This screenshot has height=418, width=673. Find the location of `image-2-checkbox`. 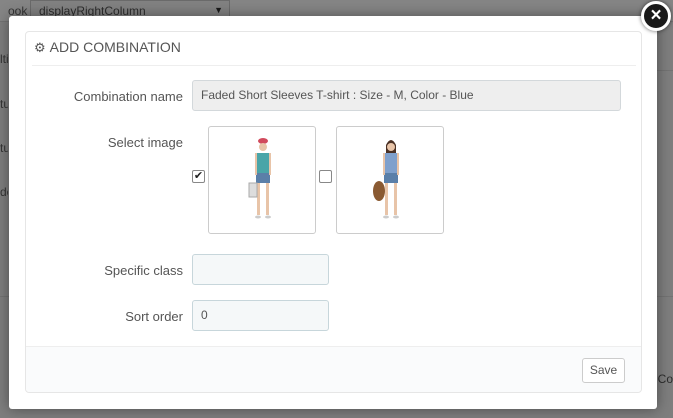

image-2-checkbox is located at coordinates (325, 176).